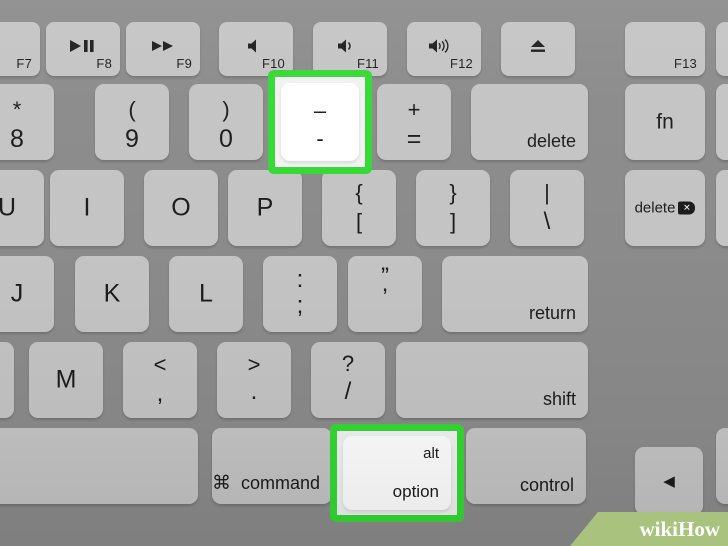 The height and width of the screenshot is (546, 728). I want to click on key-f8-label: F8, so click(104, 63).